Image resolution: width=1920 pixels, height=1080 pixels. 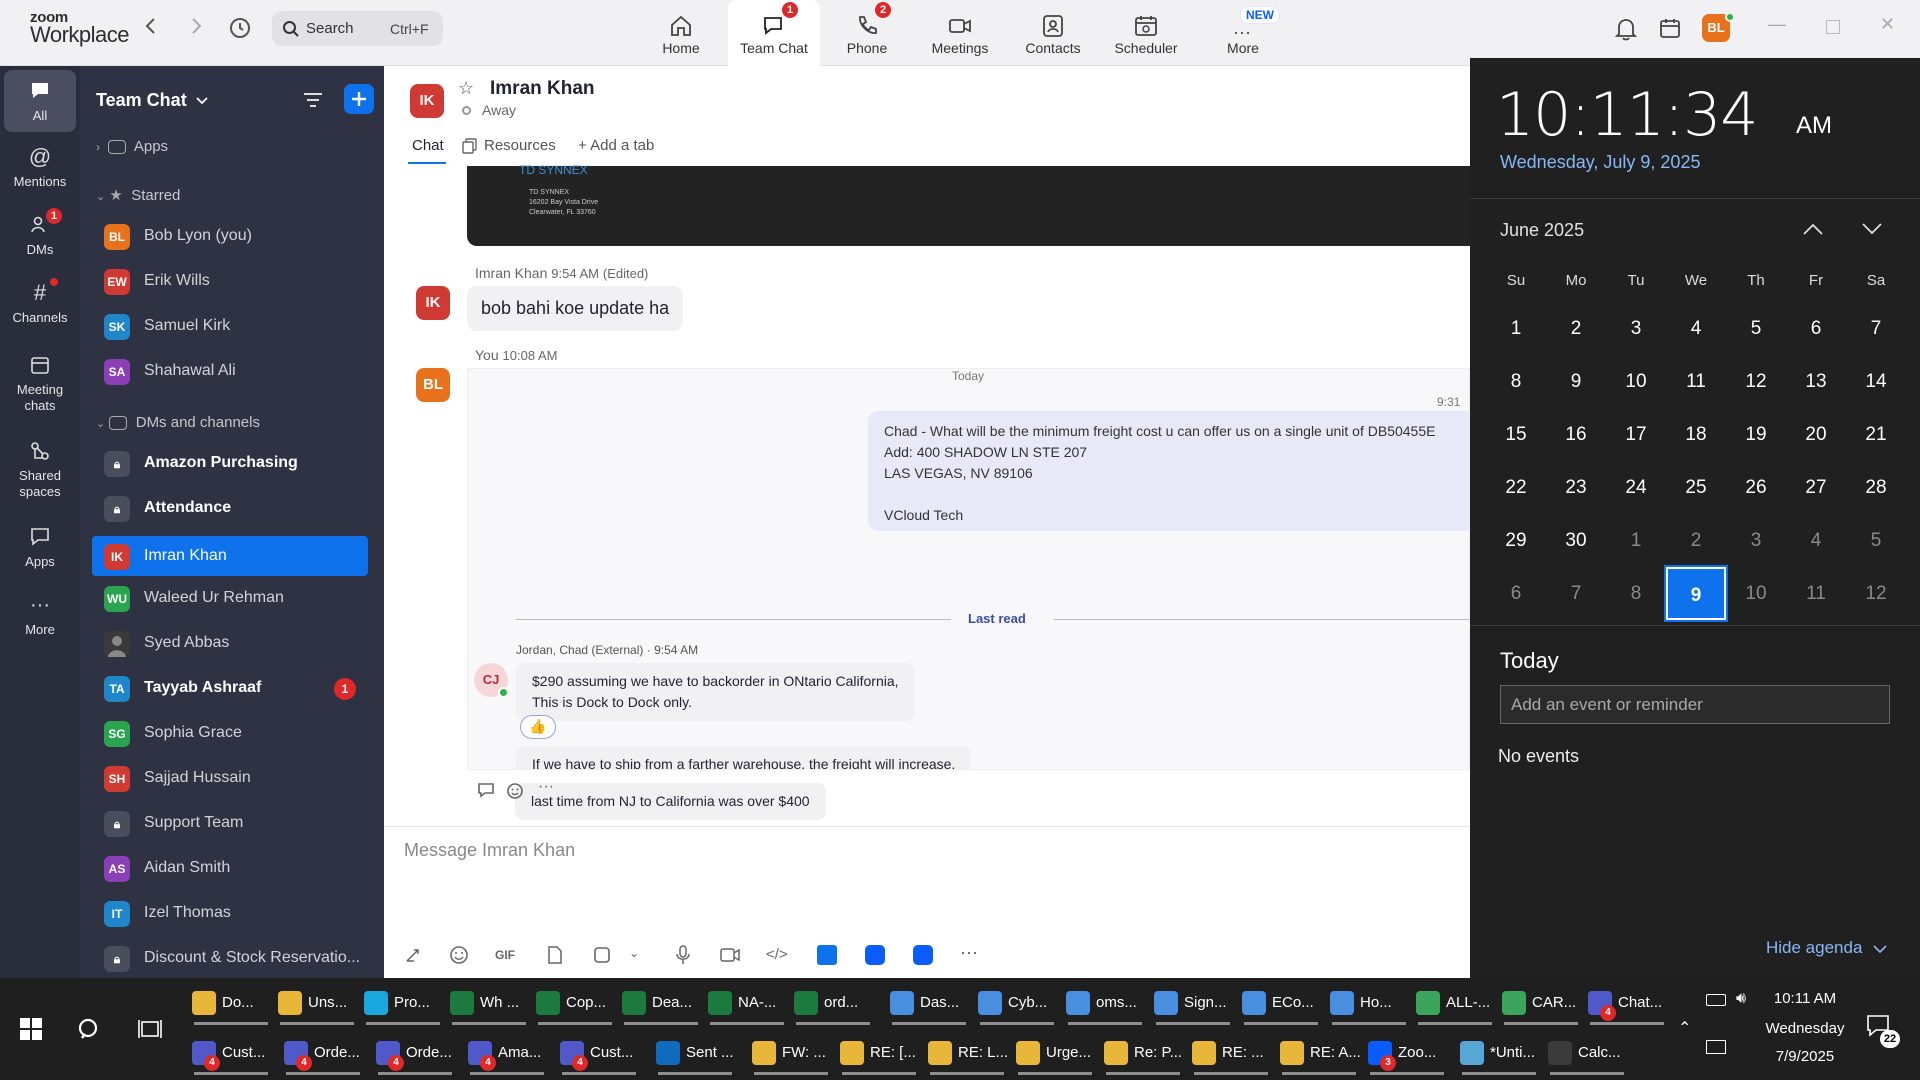 I want to click on taskbar-clock-time: 10:11 AM, so click(x=1805, y=998).